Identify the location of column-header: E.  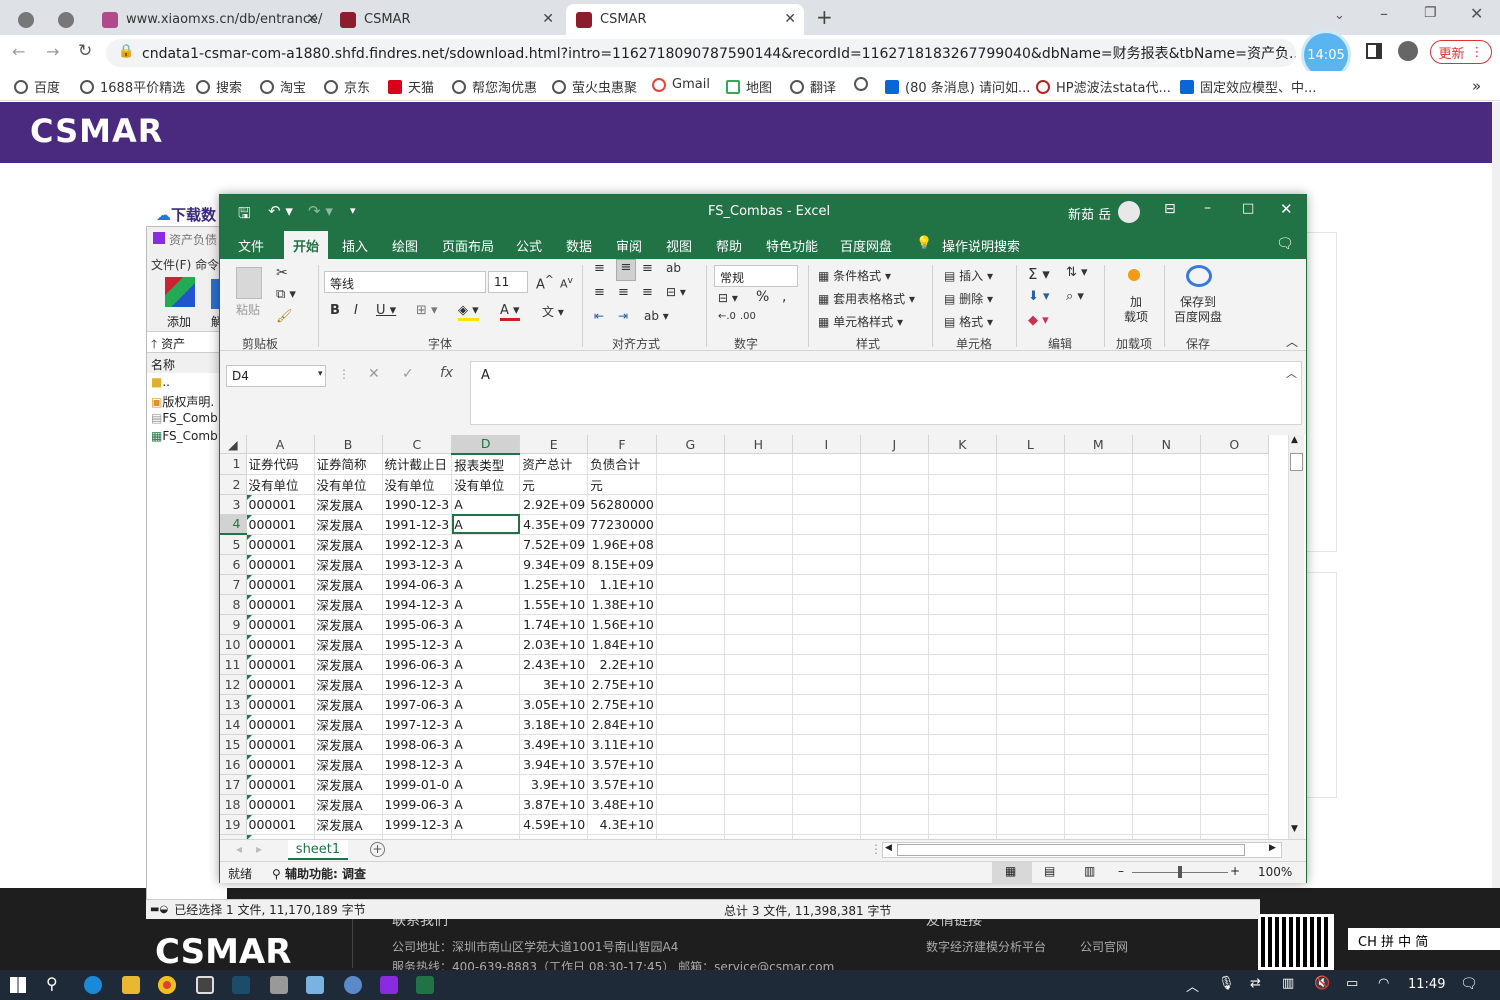
(554, 444).